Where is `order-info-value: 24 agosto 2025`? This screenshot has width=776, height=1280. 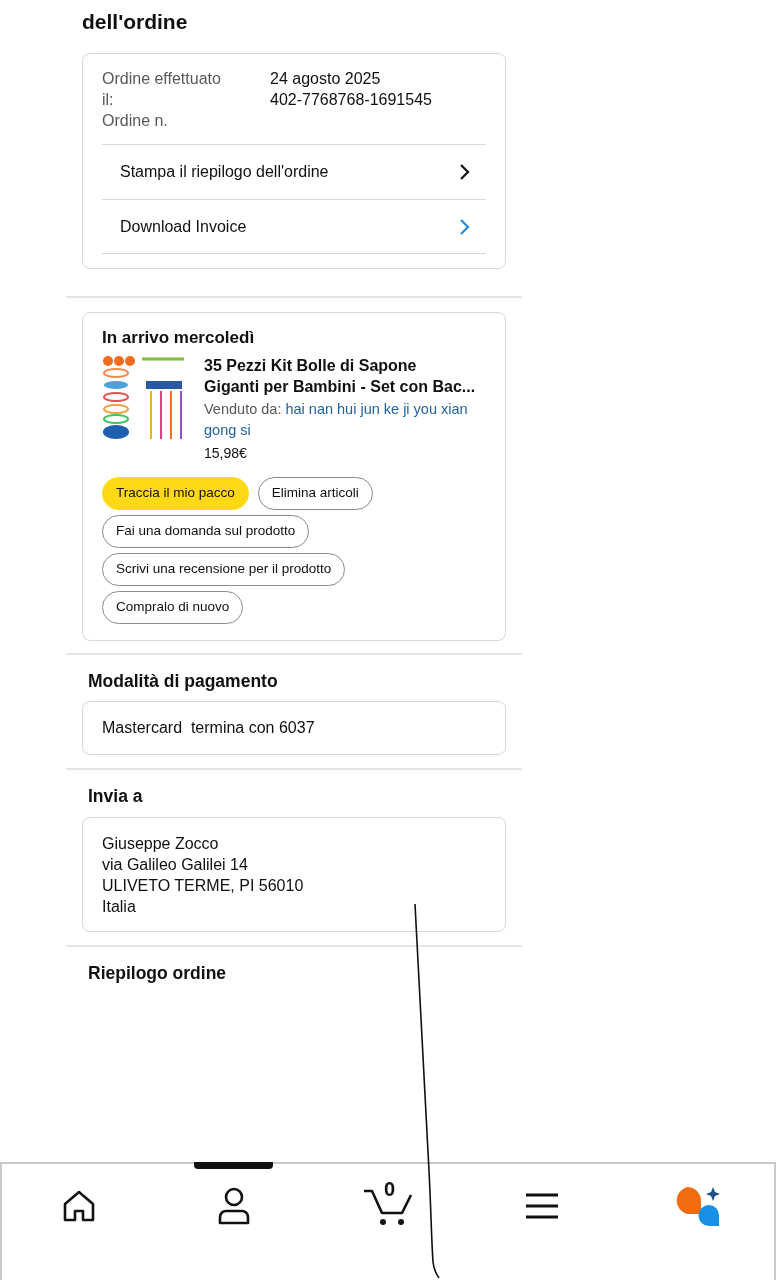
order-info-value: 24 agosto 2025 is located at coordinates (326, 79).